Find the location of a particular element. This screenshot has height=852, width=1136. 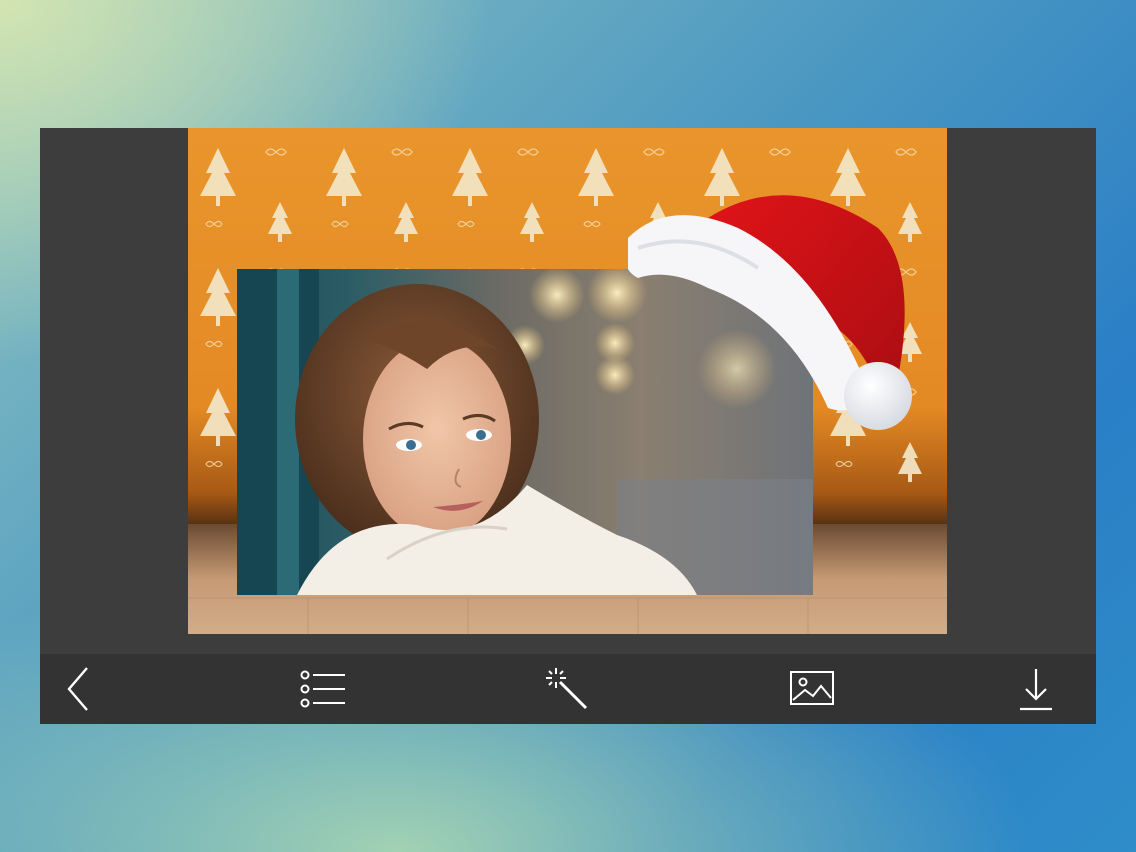

magic-wand-icon is located at coordinates (567, 689).